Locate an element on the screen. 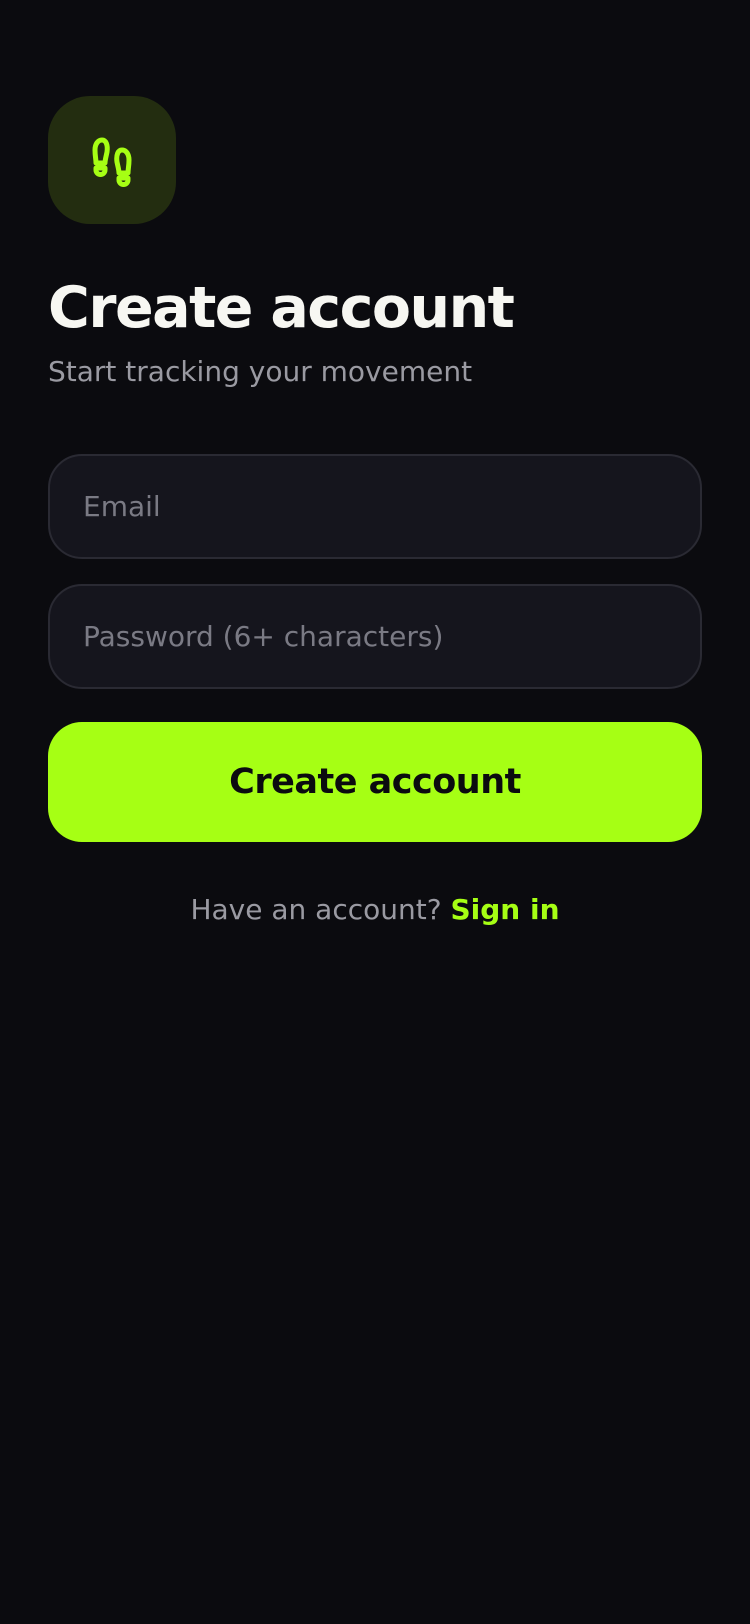  email-field is located at coordinates (375, 506).